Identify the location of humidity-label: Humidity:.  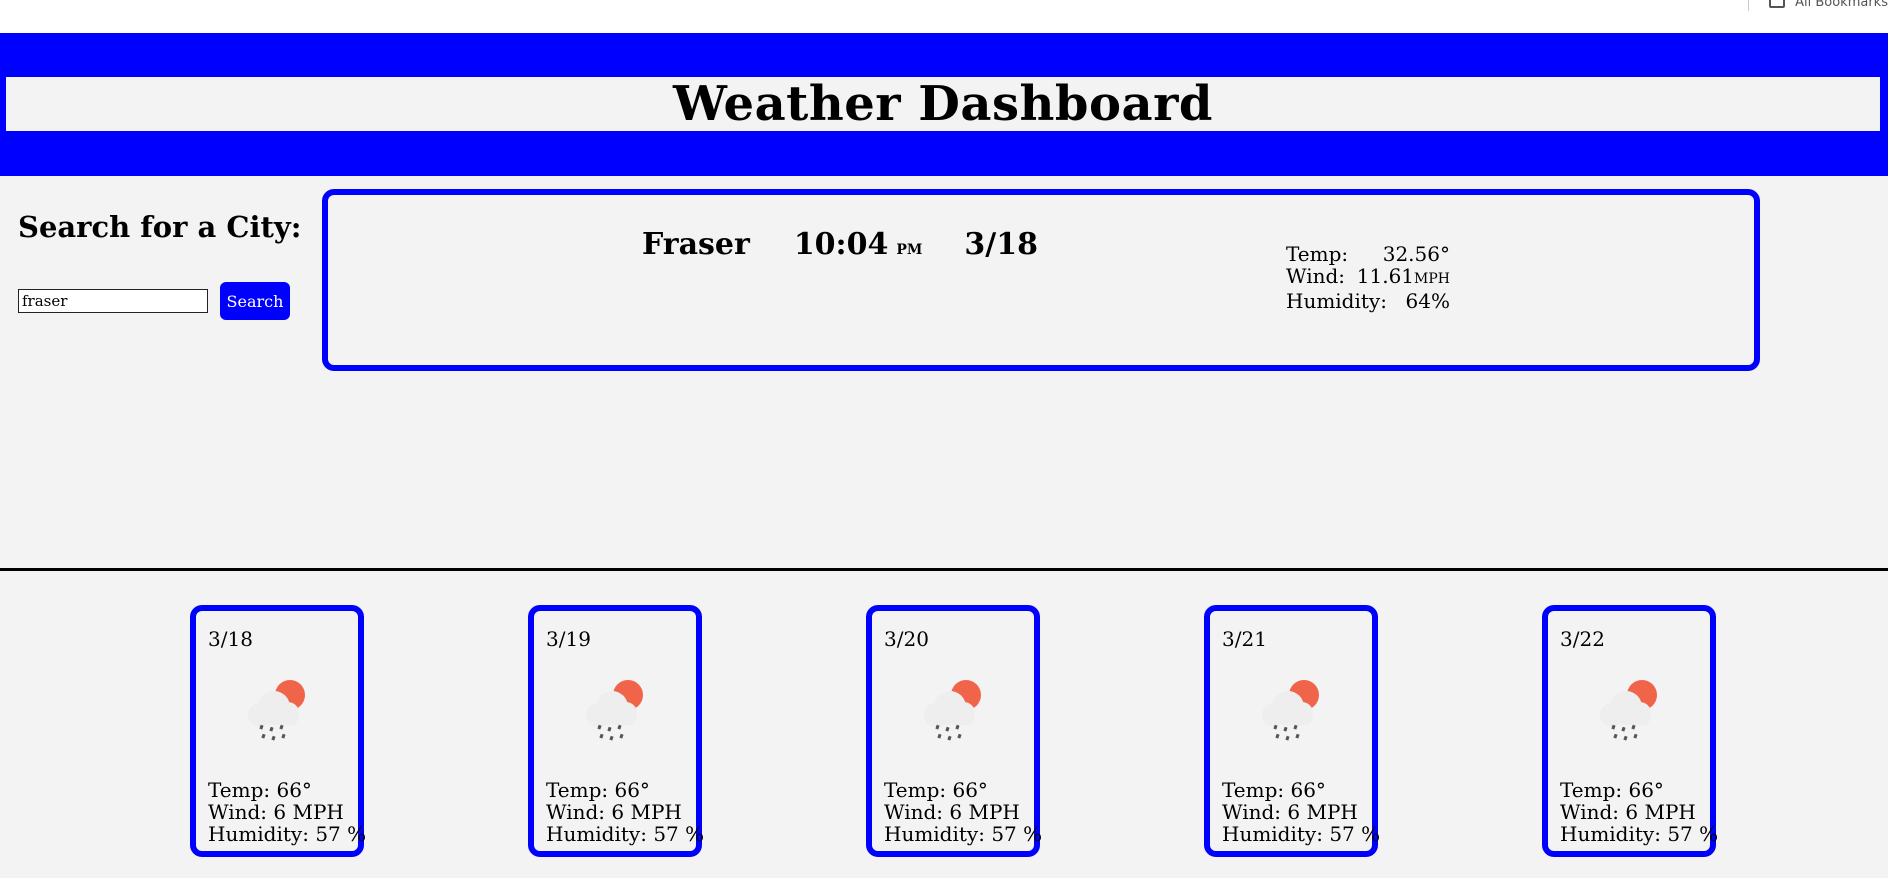
(1336, 301).